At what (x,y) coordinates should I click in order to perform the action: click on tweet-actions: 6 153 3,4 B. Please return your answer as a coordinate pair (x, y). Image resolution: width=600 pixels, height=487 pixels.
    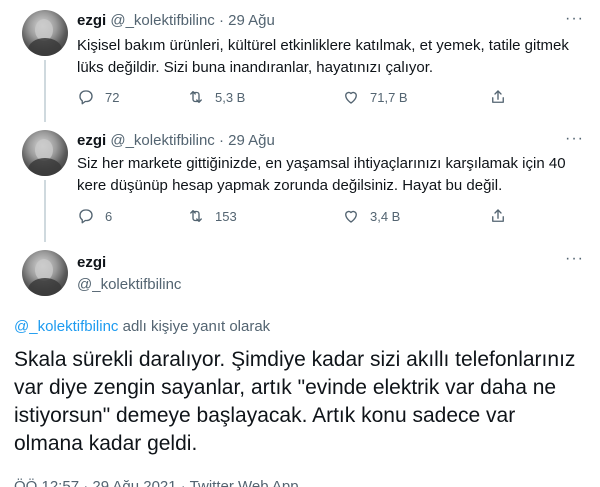
    Looking at the image, I should click on (297, 216).